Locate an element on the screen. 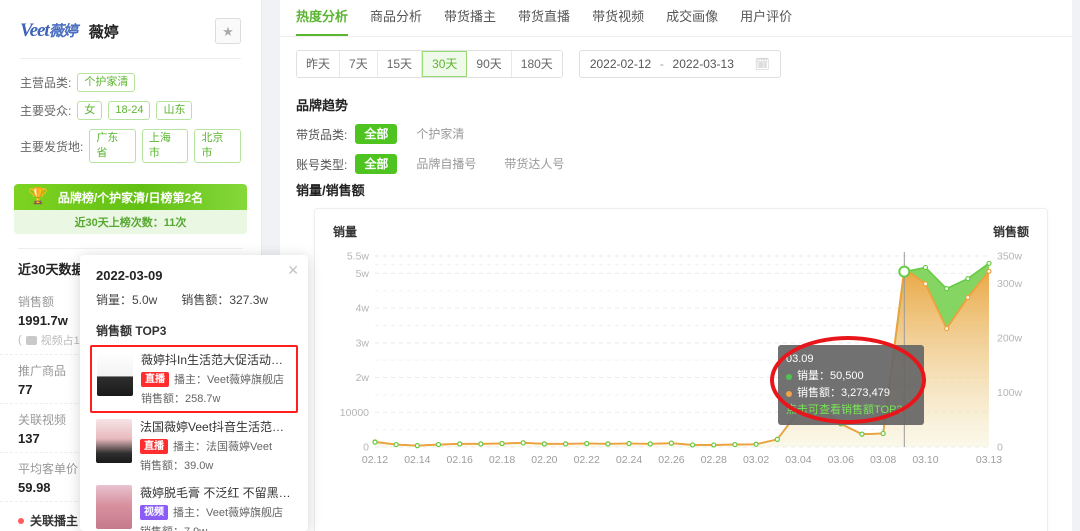 The width and height of the screenshot is (1080, 531). meta-row-shipping: 主要发货地: 广东省 上海市 北京市 is located at coordinates (130, 146).